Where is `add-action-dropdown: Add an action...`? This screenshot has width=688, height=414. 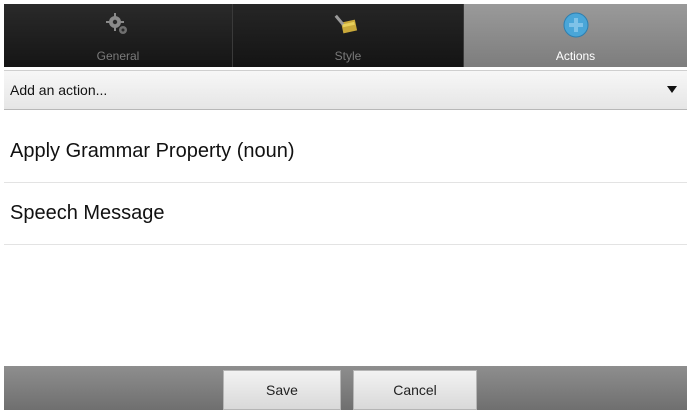 add-action-dropdown: Add an action... is located at coordinates (345, 90).